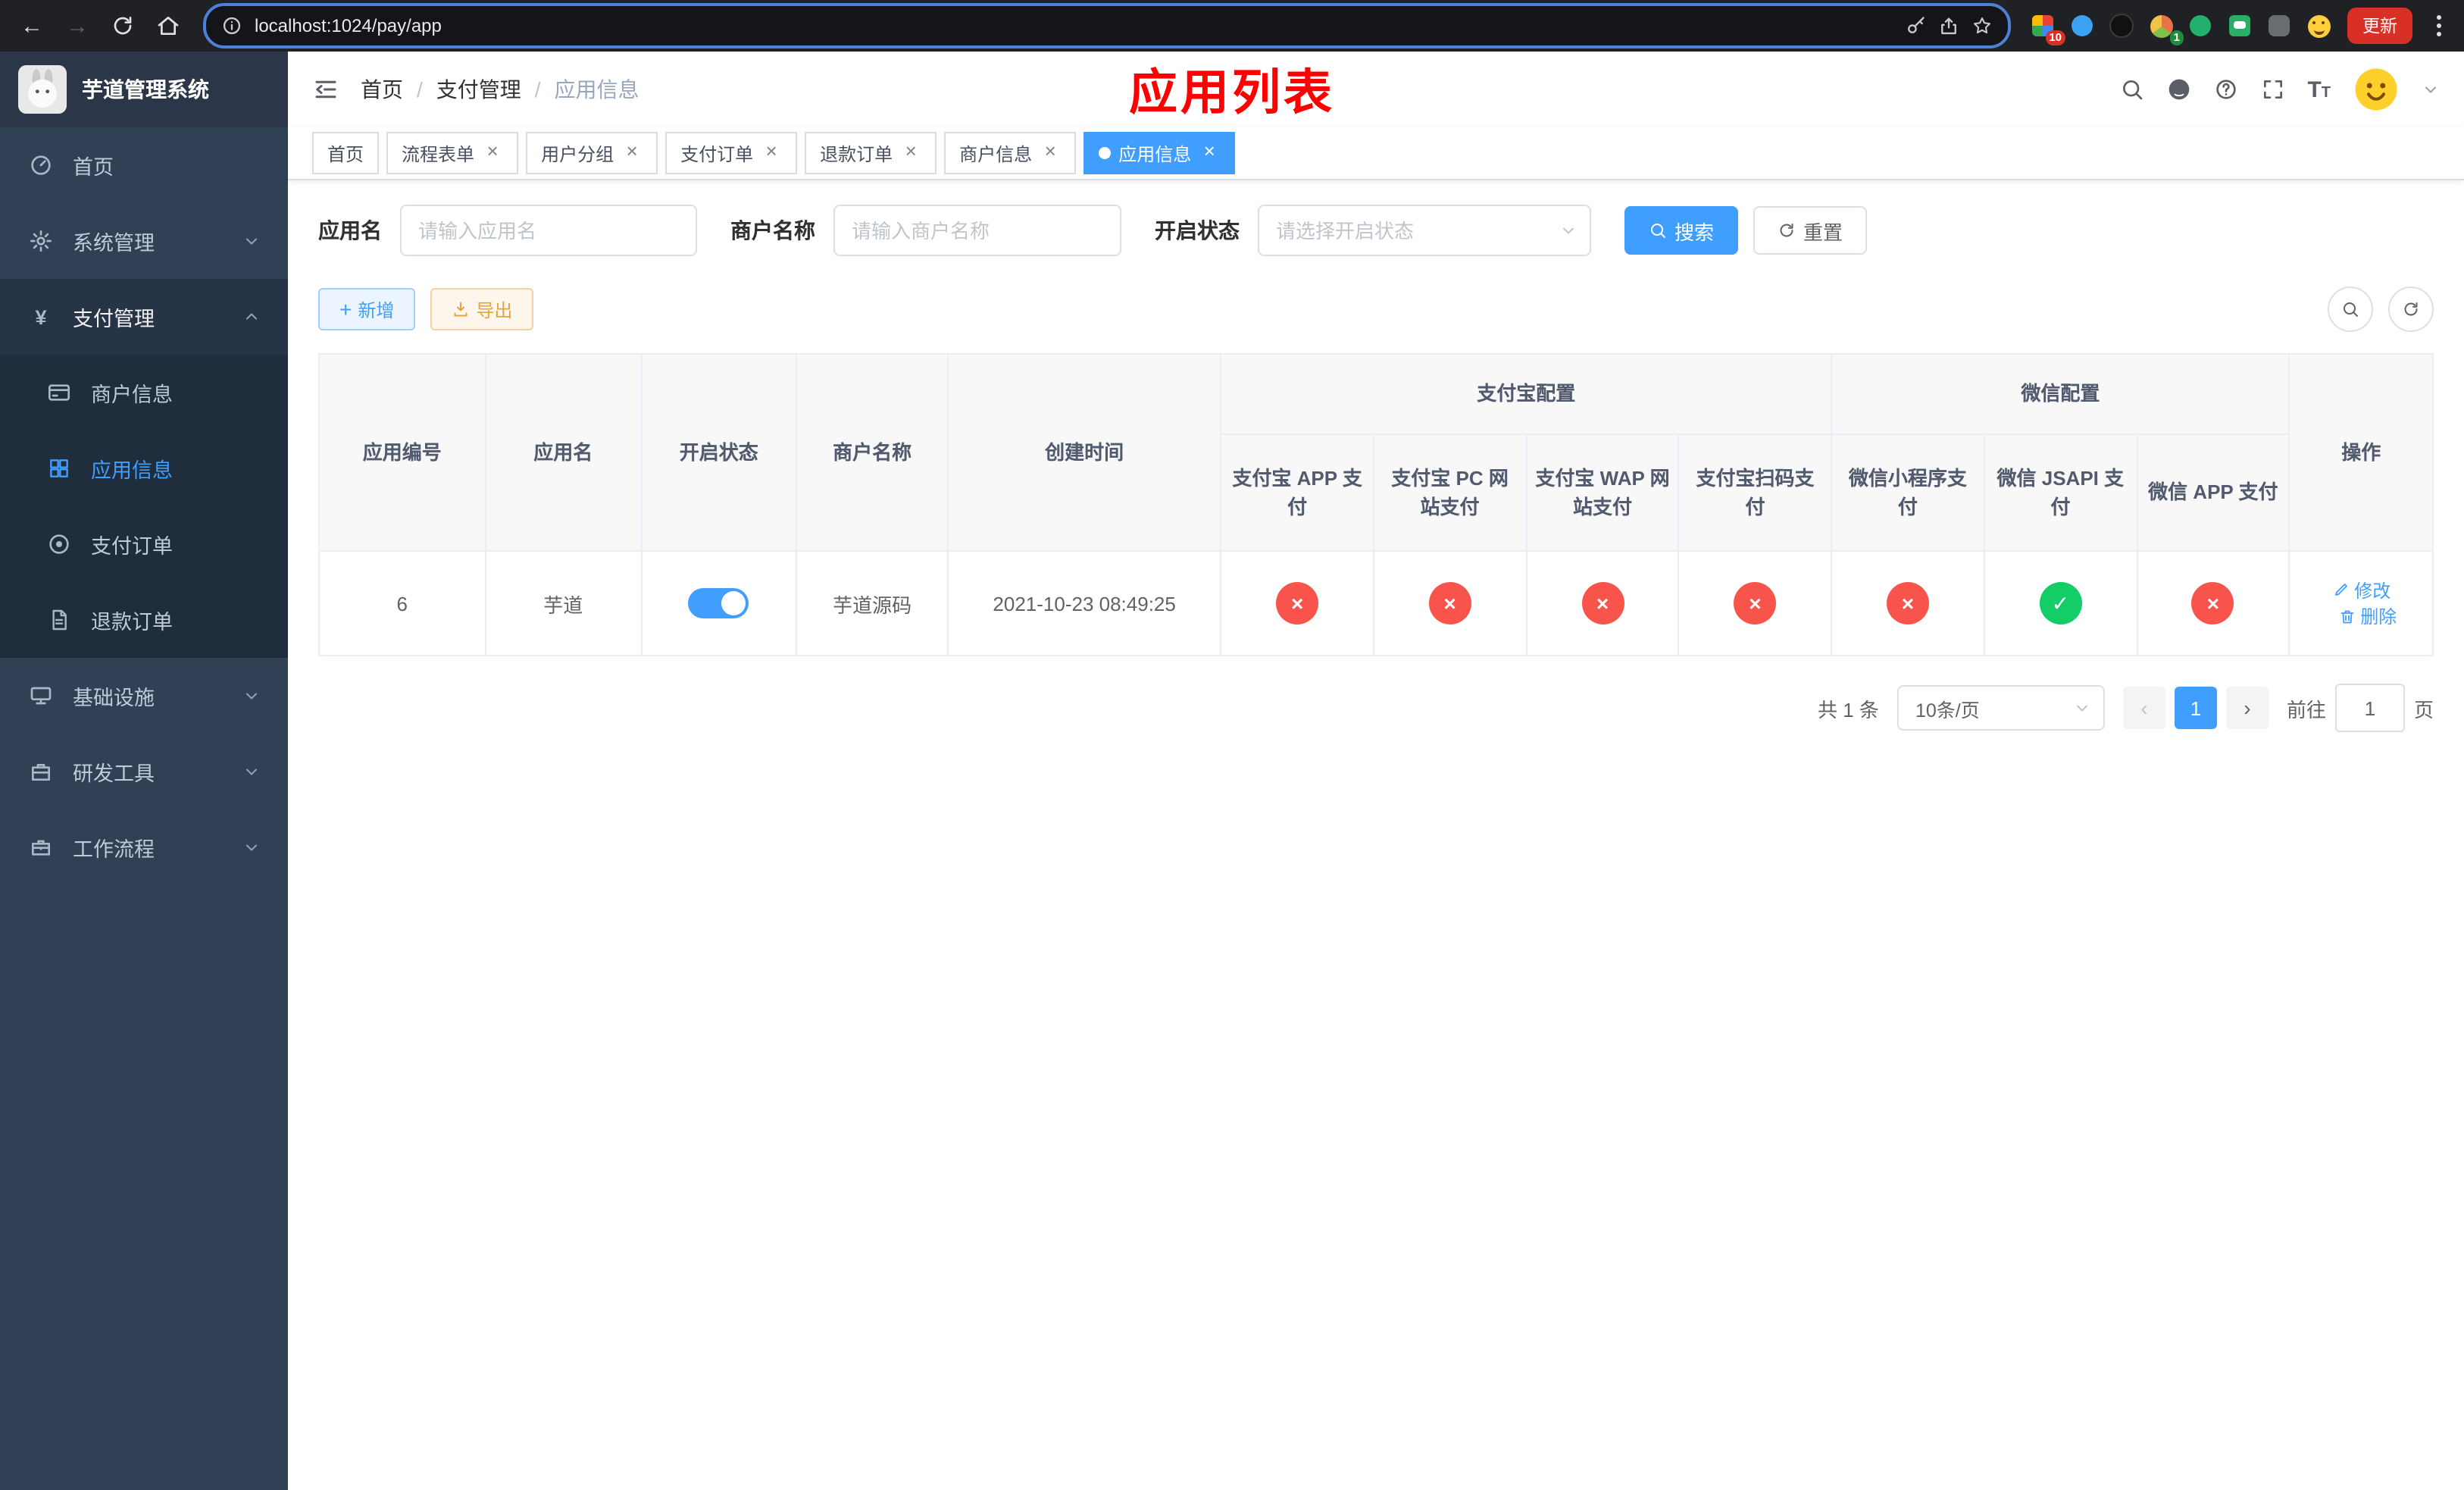 The width and height of the screenshot is (2464, 1490). I want to click on page-size-select, so click(2000, 708).